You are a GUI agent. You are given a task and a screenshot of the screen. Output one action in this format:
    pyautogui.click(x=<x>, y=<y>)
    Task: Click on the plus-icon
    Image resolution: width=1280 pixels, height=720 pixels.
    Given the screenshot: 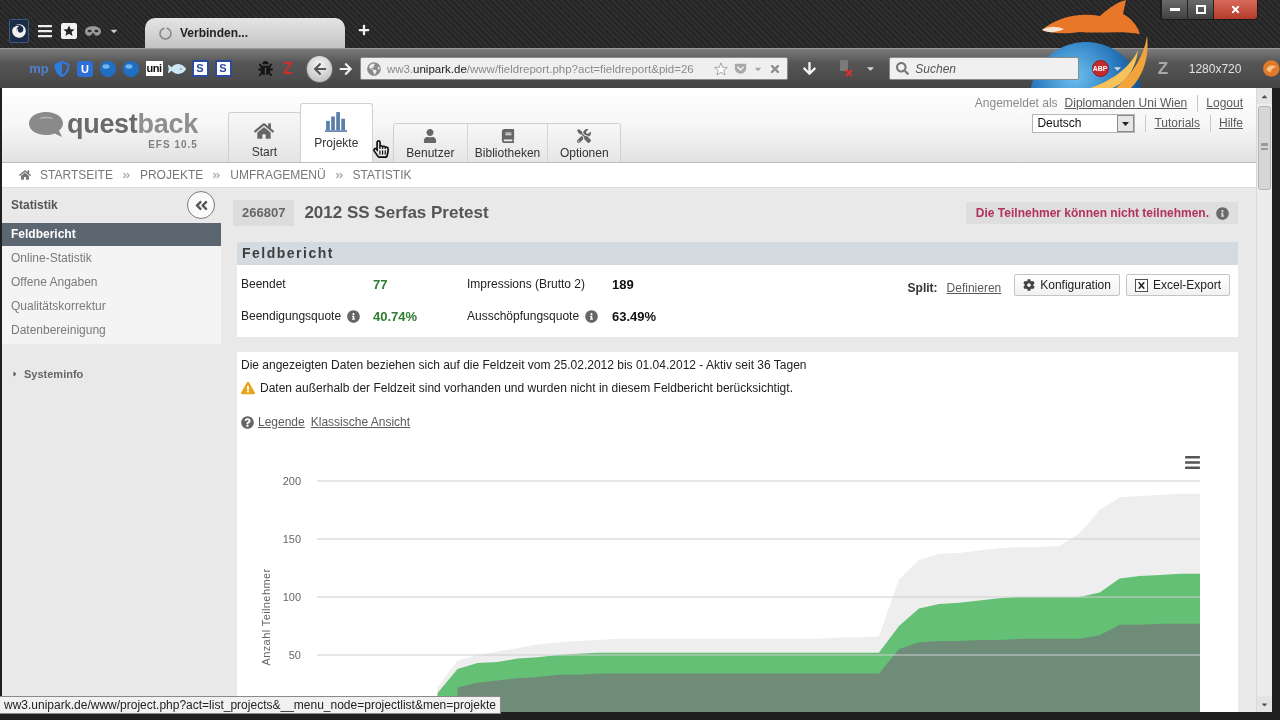 What is the action you would take?
    pyautogui.click(x=364, y=30)
    